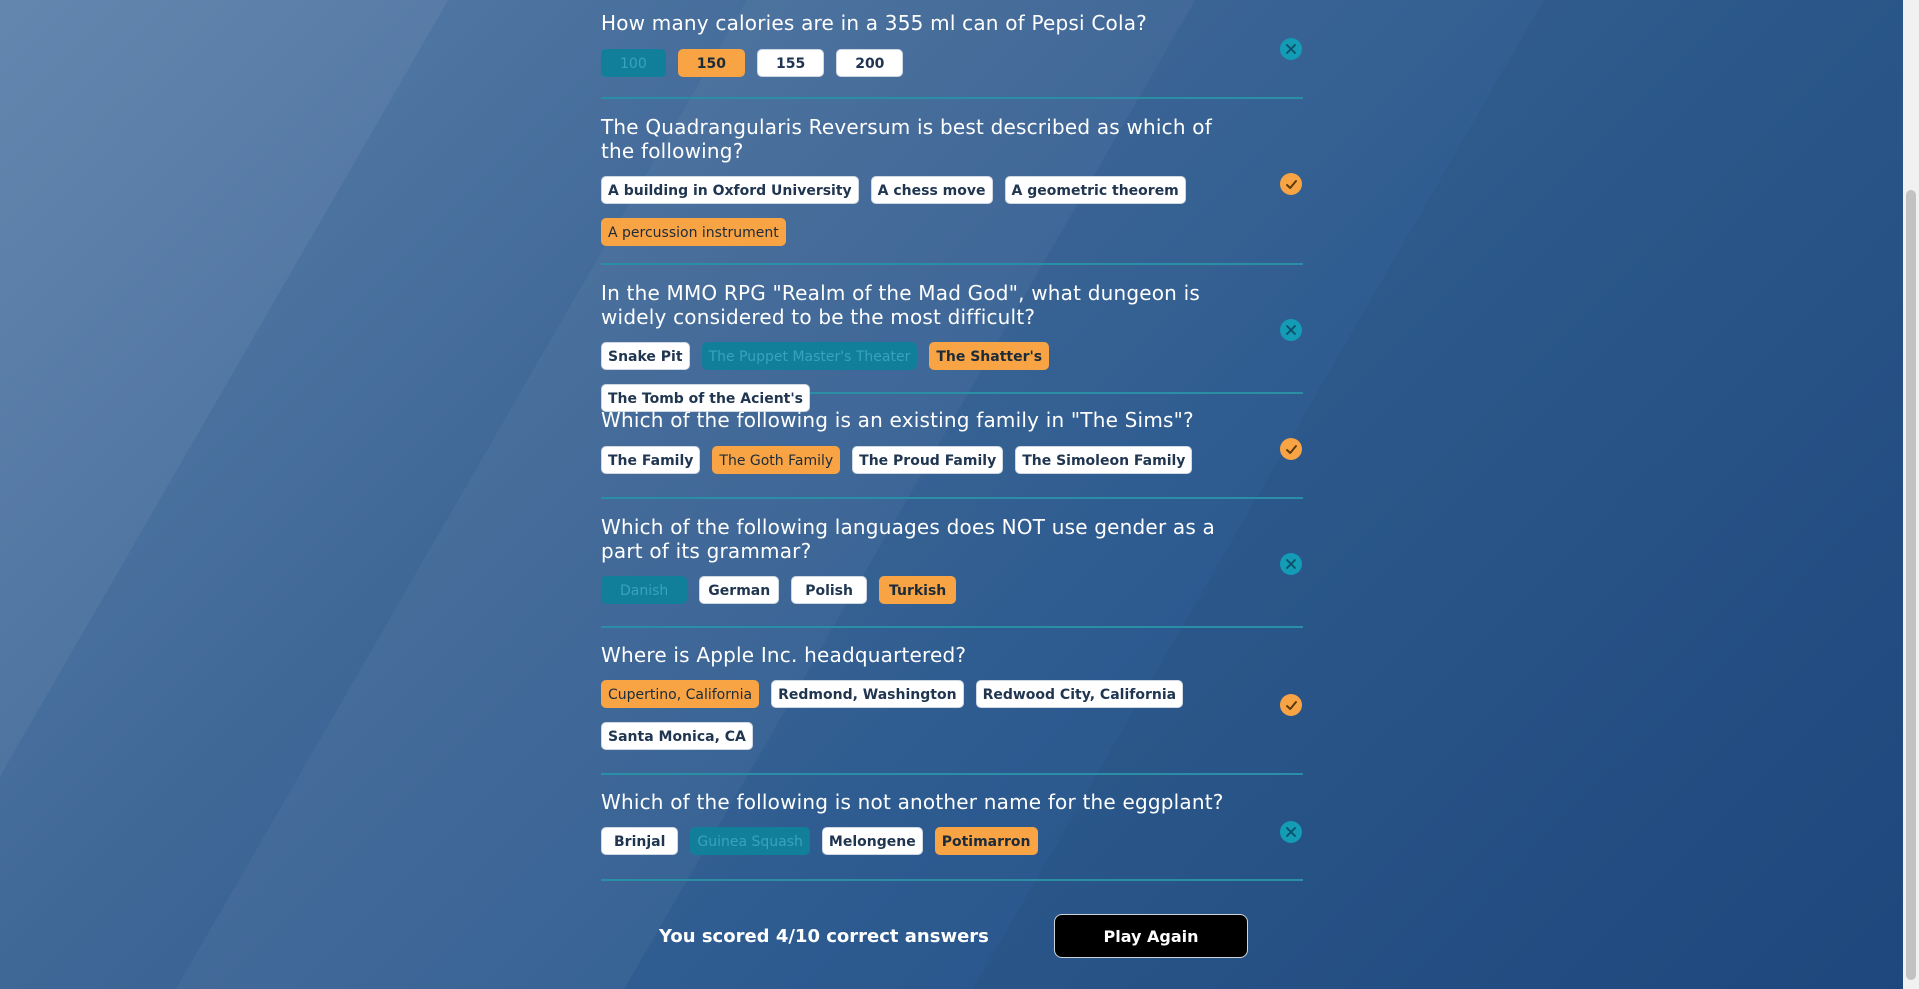 The height and width of the screenshot is (989, 1919). I want to click on question-text: Where is Apple Inc. headquartered?, so click(784, 655).